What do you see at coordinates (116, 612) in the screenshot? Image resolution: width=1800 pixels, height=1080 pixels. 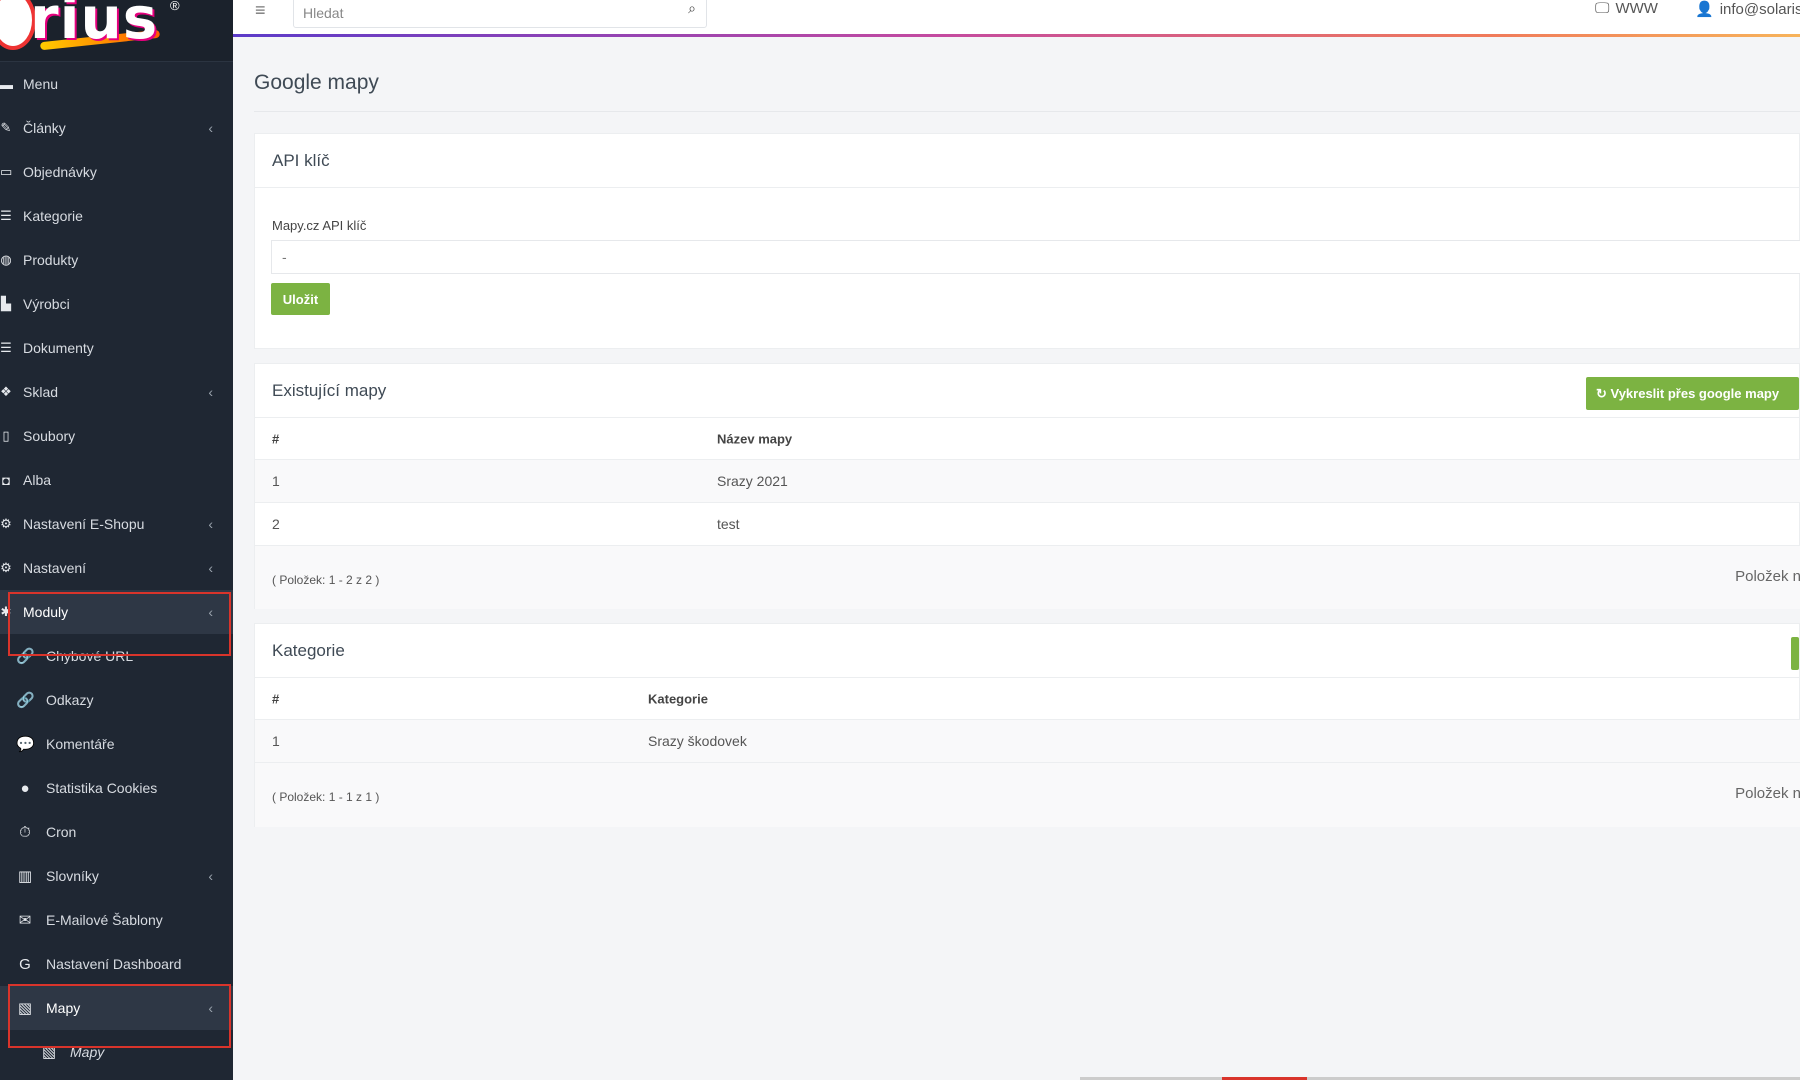 I see `sidebar-item-moduly: ✱ Moduly ‹` at bounding box center [116, 612].